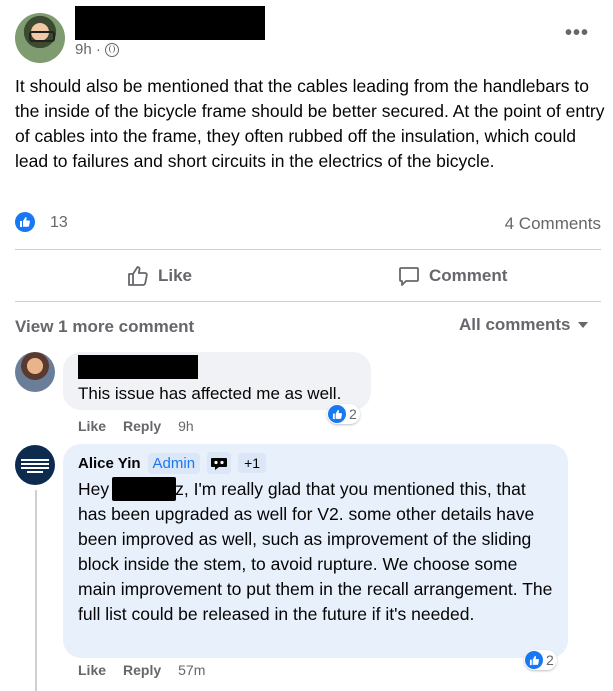 Image resolution: width=613 pixels, height=691 pixels. Describe the element at coordinates (577, 33) in the screenshot. I see `more-options-button: •••` at that location.